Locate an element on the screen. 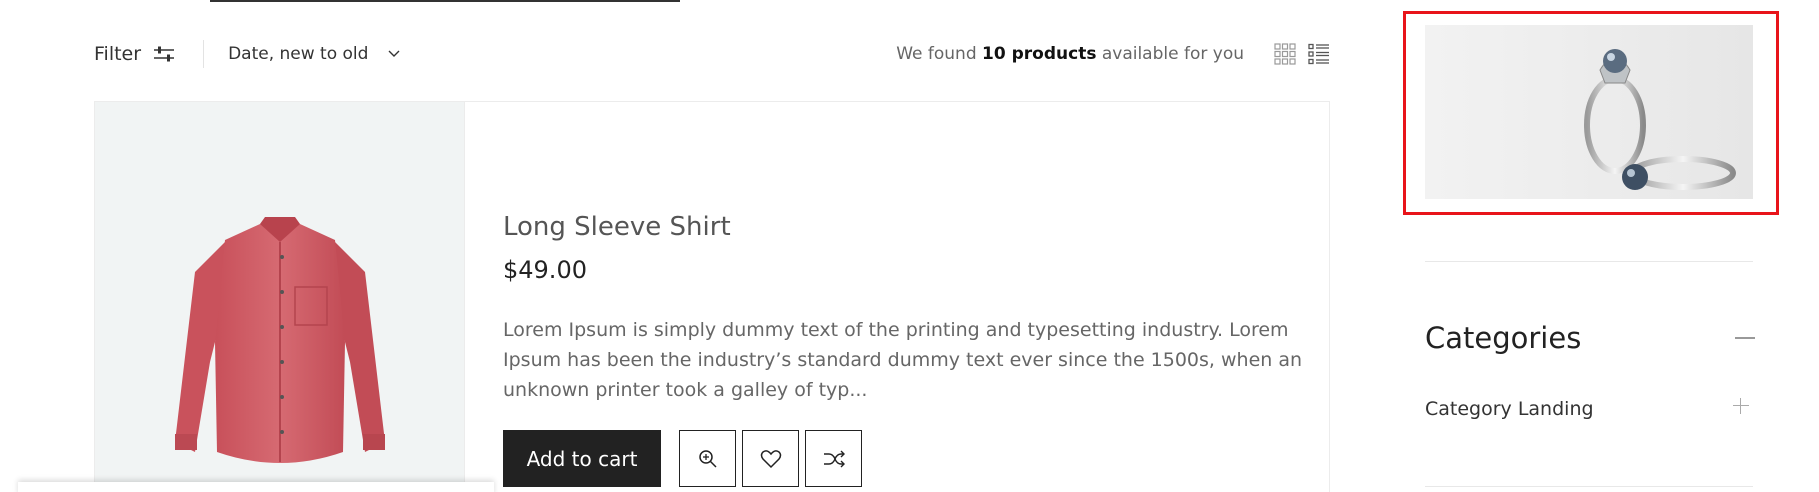  filter-sliders-icon is located at coordinates (164, 54).